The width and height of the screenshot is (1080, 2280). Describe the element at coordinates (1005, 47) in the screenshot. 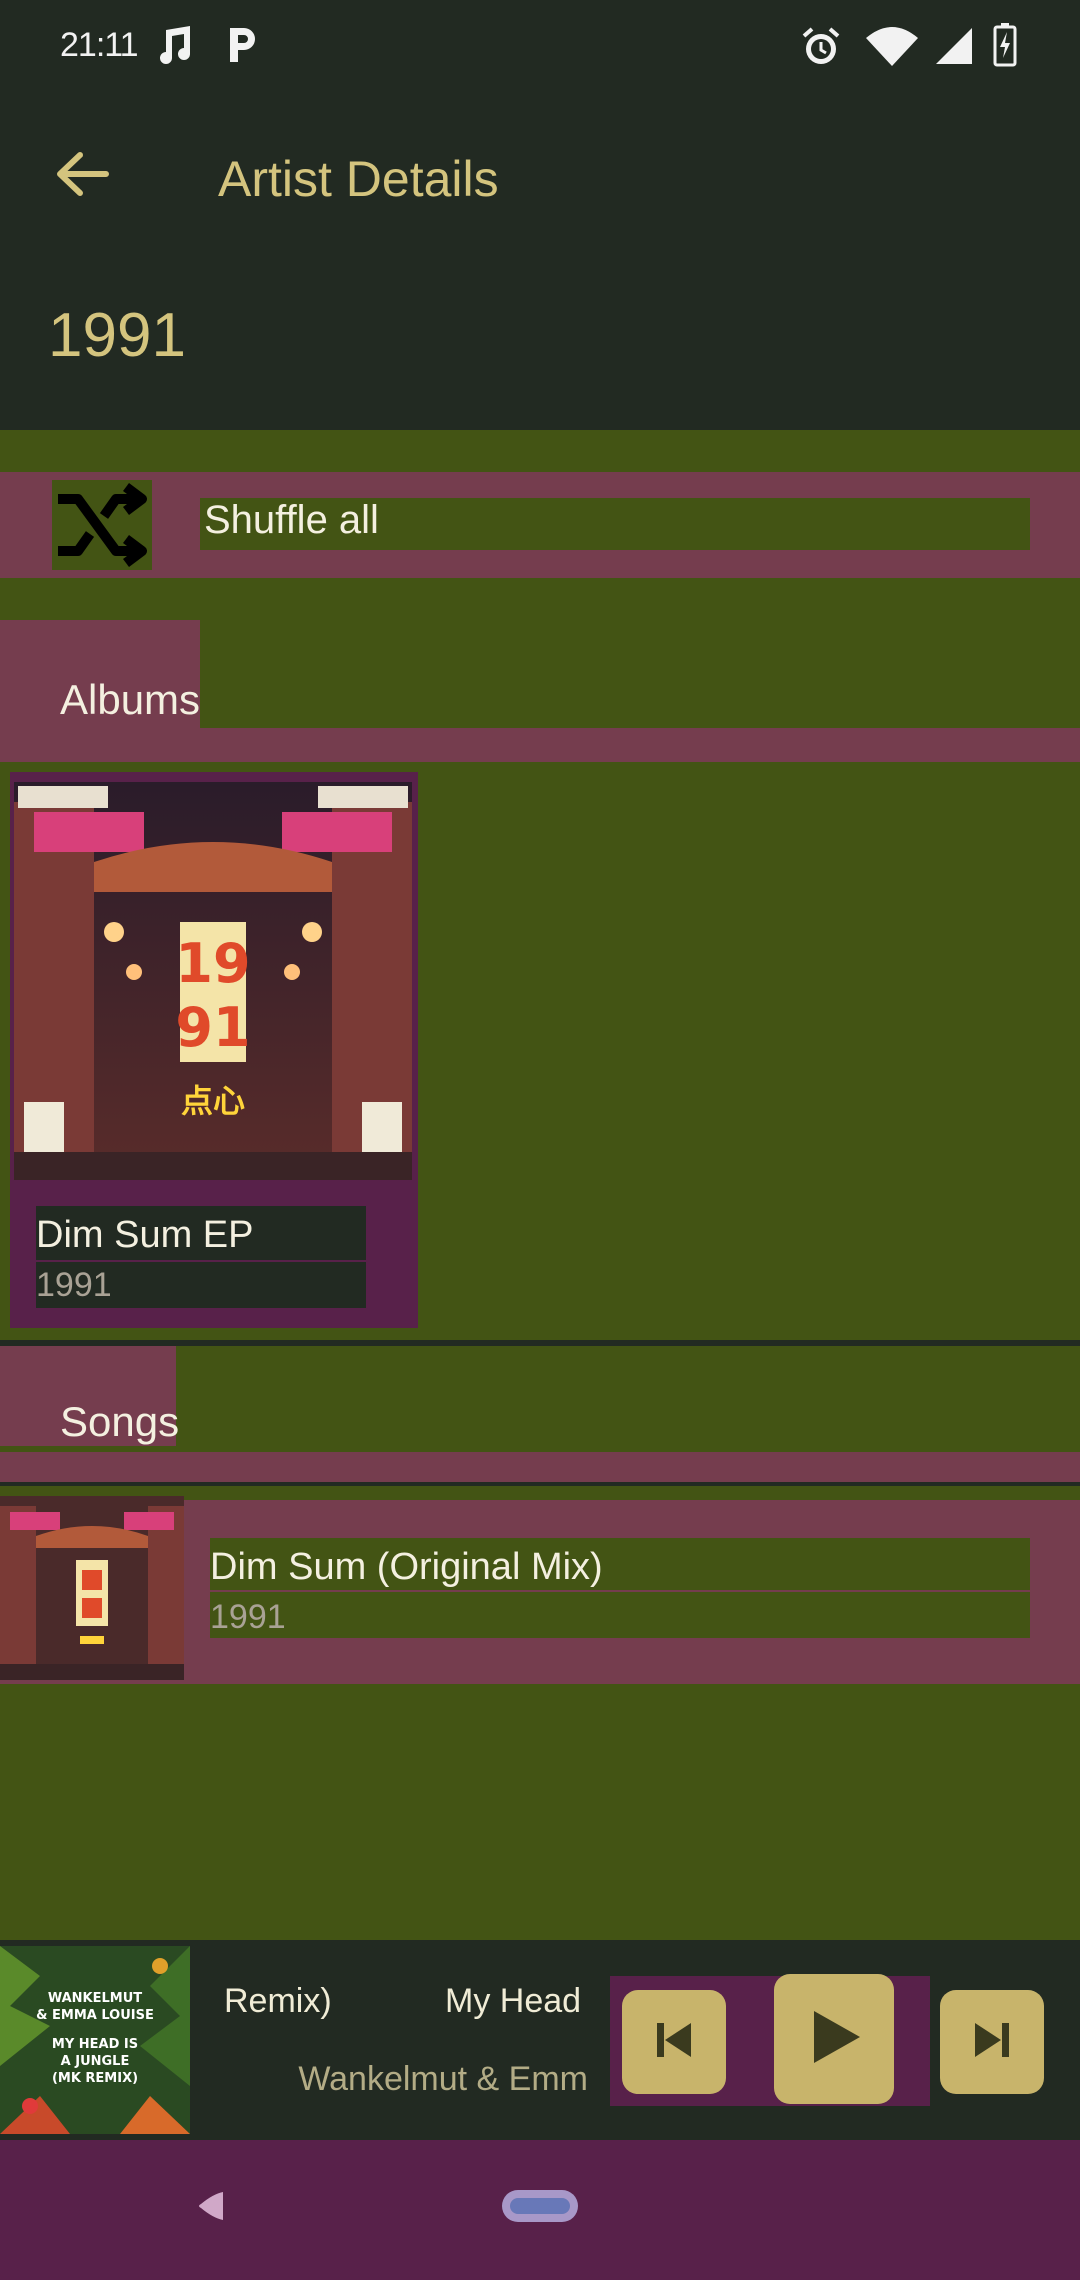

I see `battery-charging-icon` at that location.